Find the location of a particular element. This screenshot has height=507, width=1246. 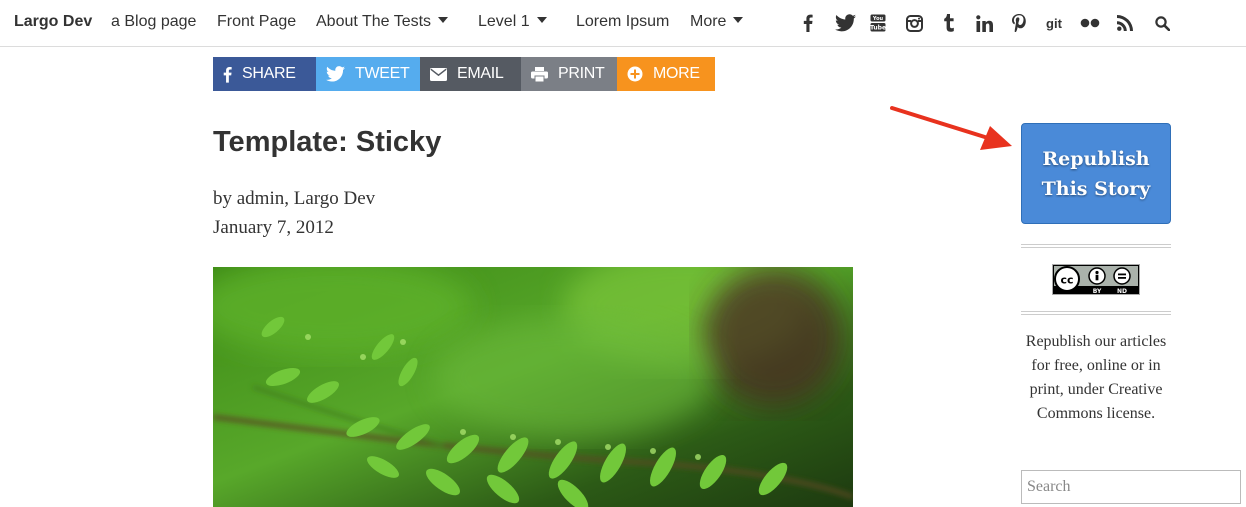

svg-text: Tube is located at coordinates (878, 28).